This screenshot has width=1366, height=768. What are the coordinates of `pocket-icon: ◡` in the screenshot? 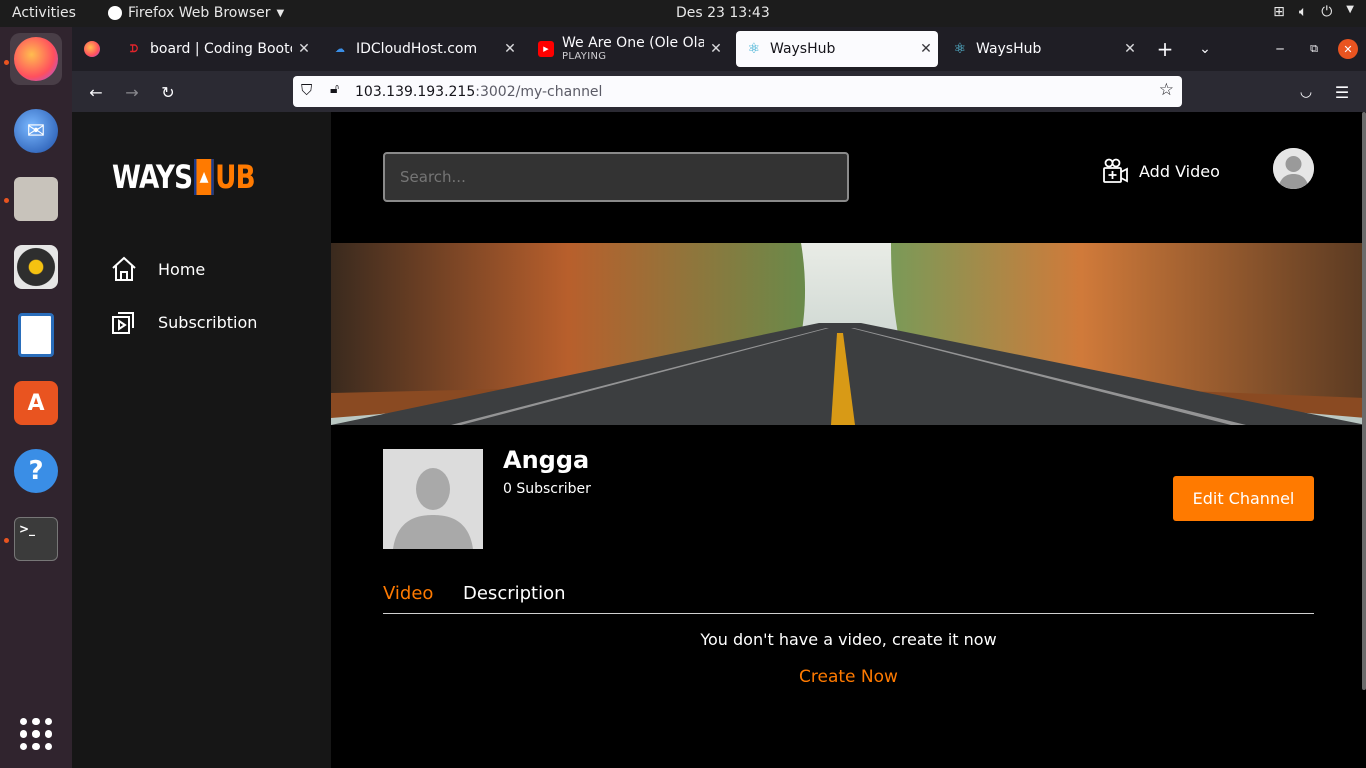 It's located at (1306, 92).